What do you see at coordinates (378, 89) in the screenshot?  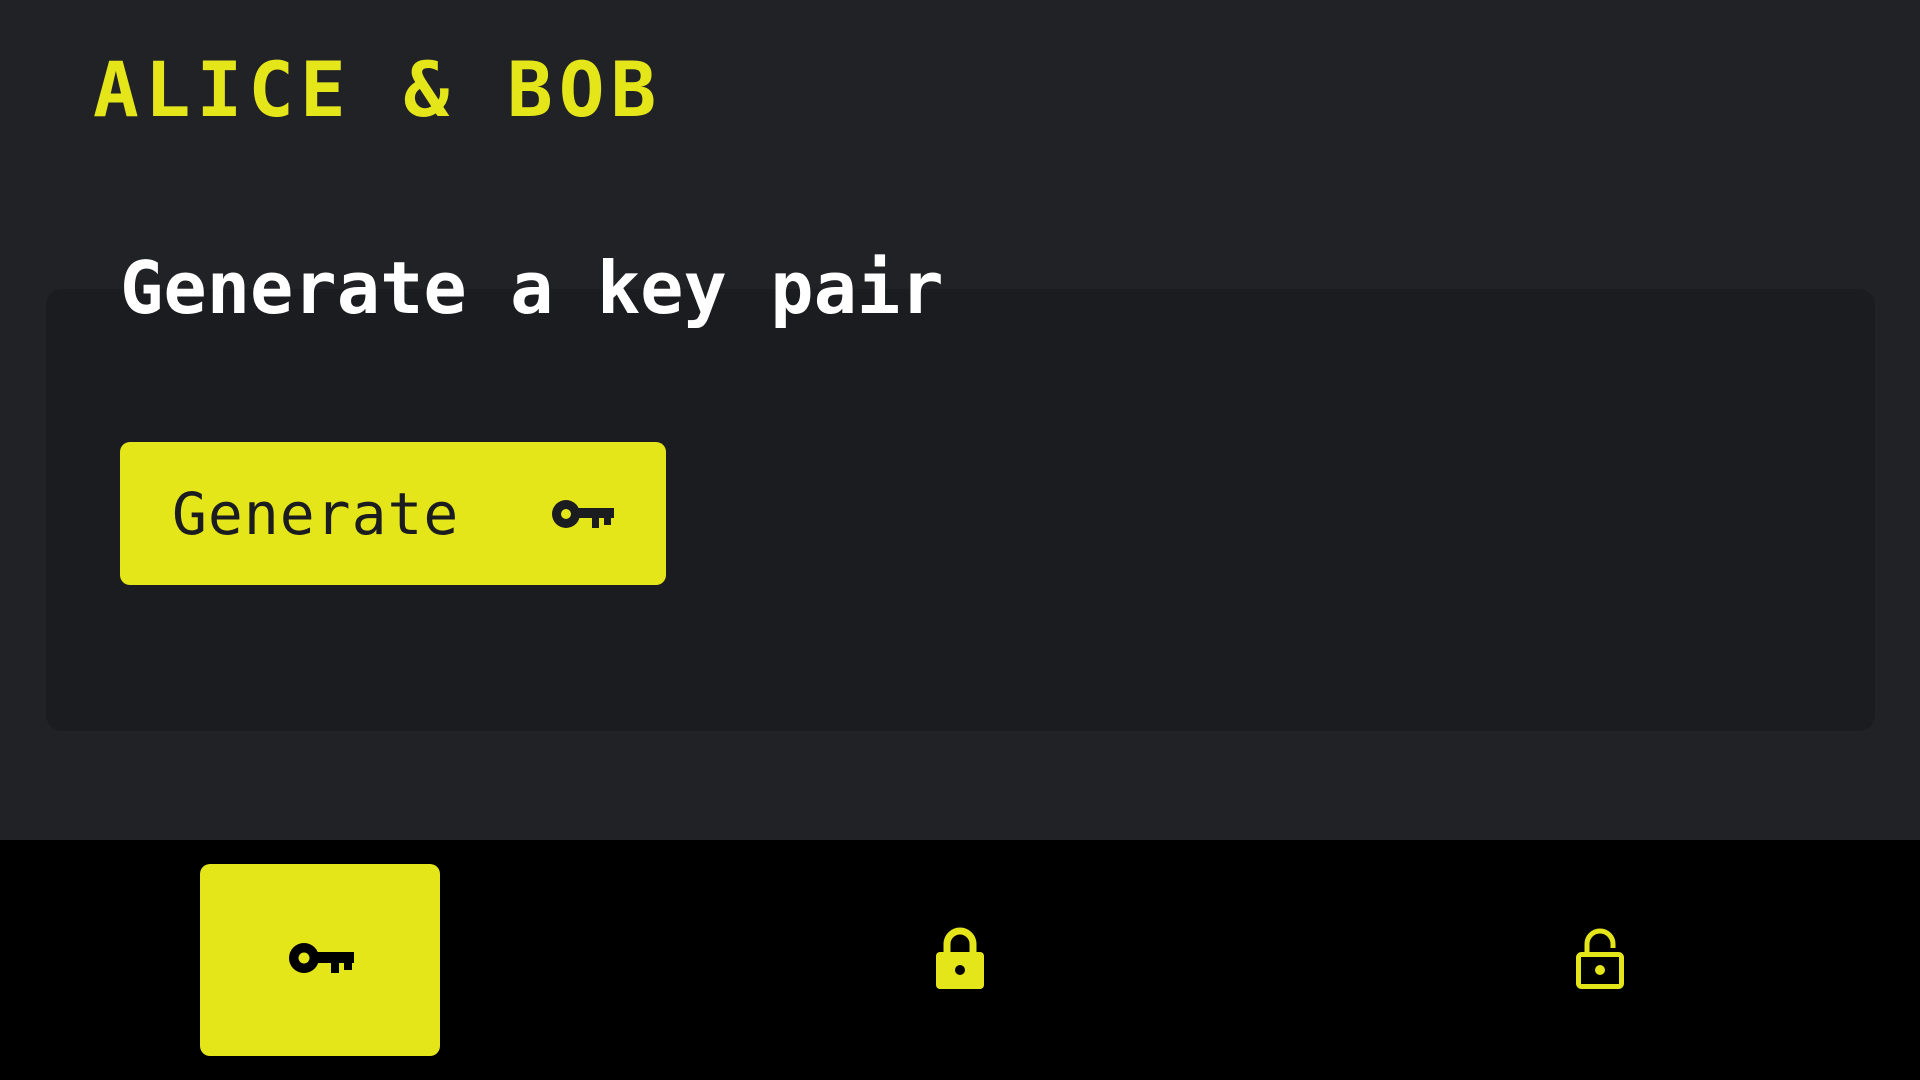 I see `app-title: ALICE & BOB` at bounding box center [378, 89].